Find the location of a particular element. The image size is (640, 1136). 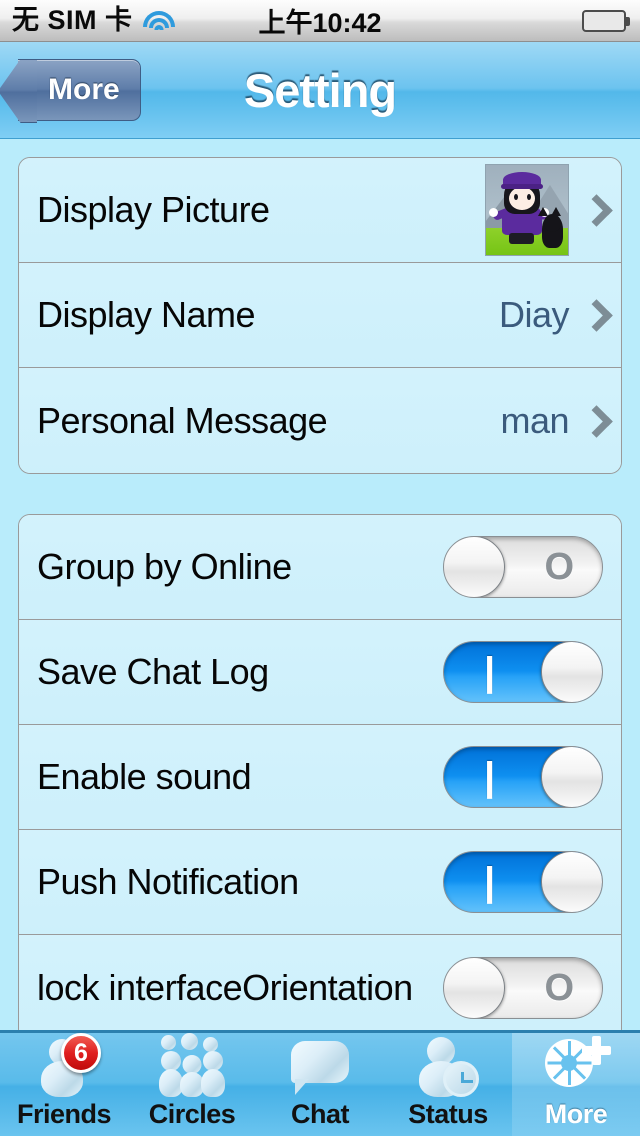

tab-chat: Chat is located at coordinates (320, 1084).